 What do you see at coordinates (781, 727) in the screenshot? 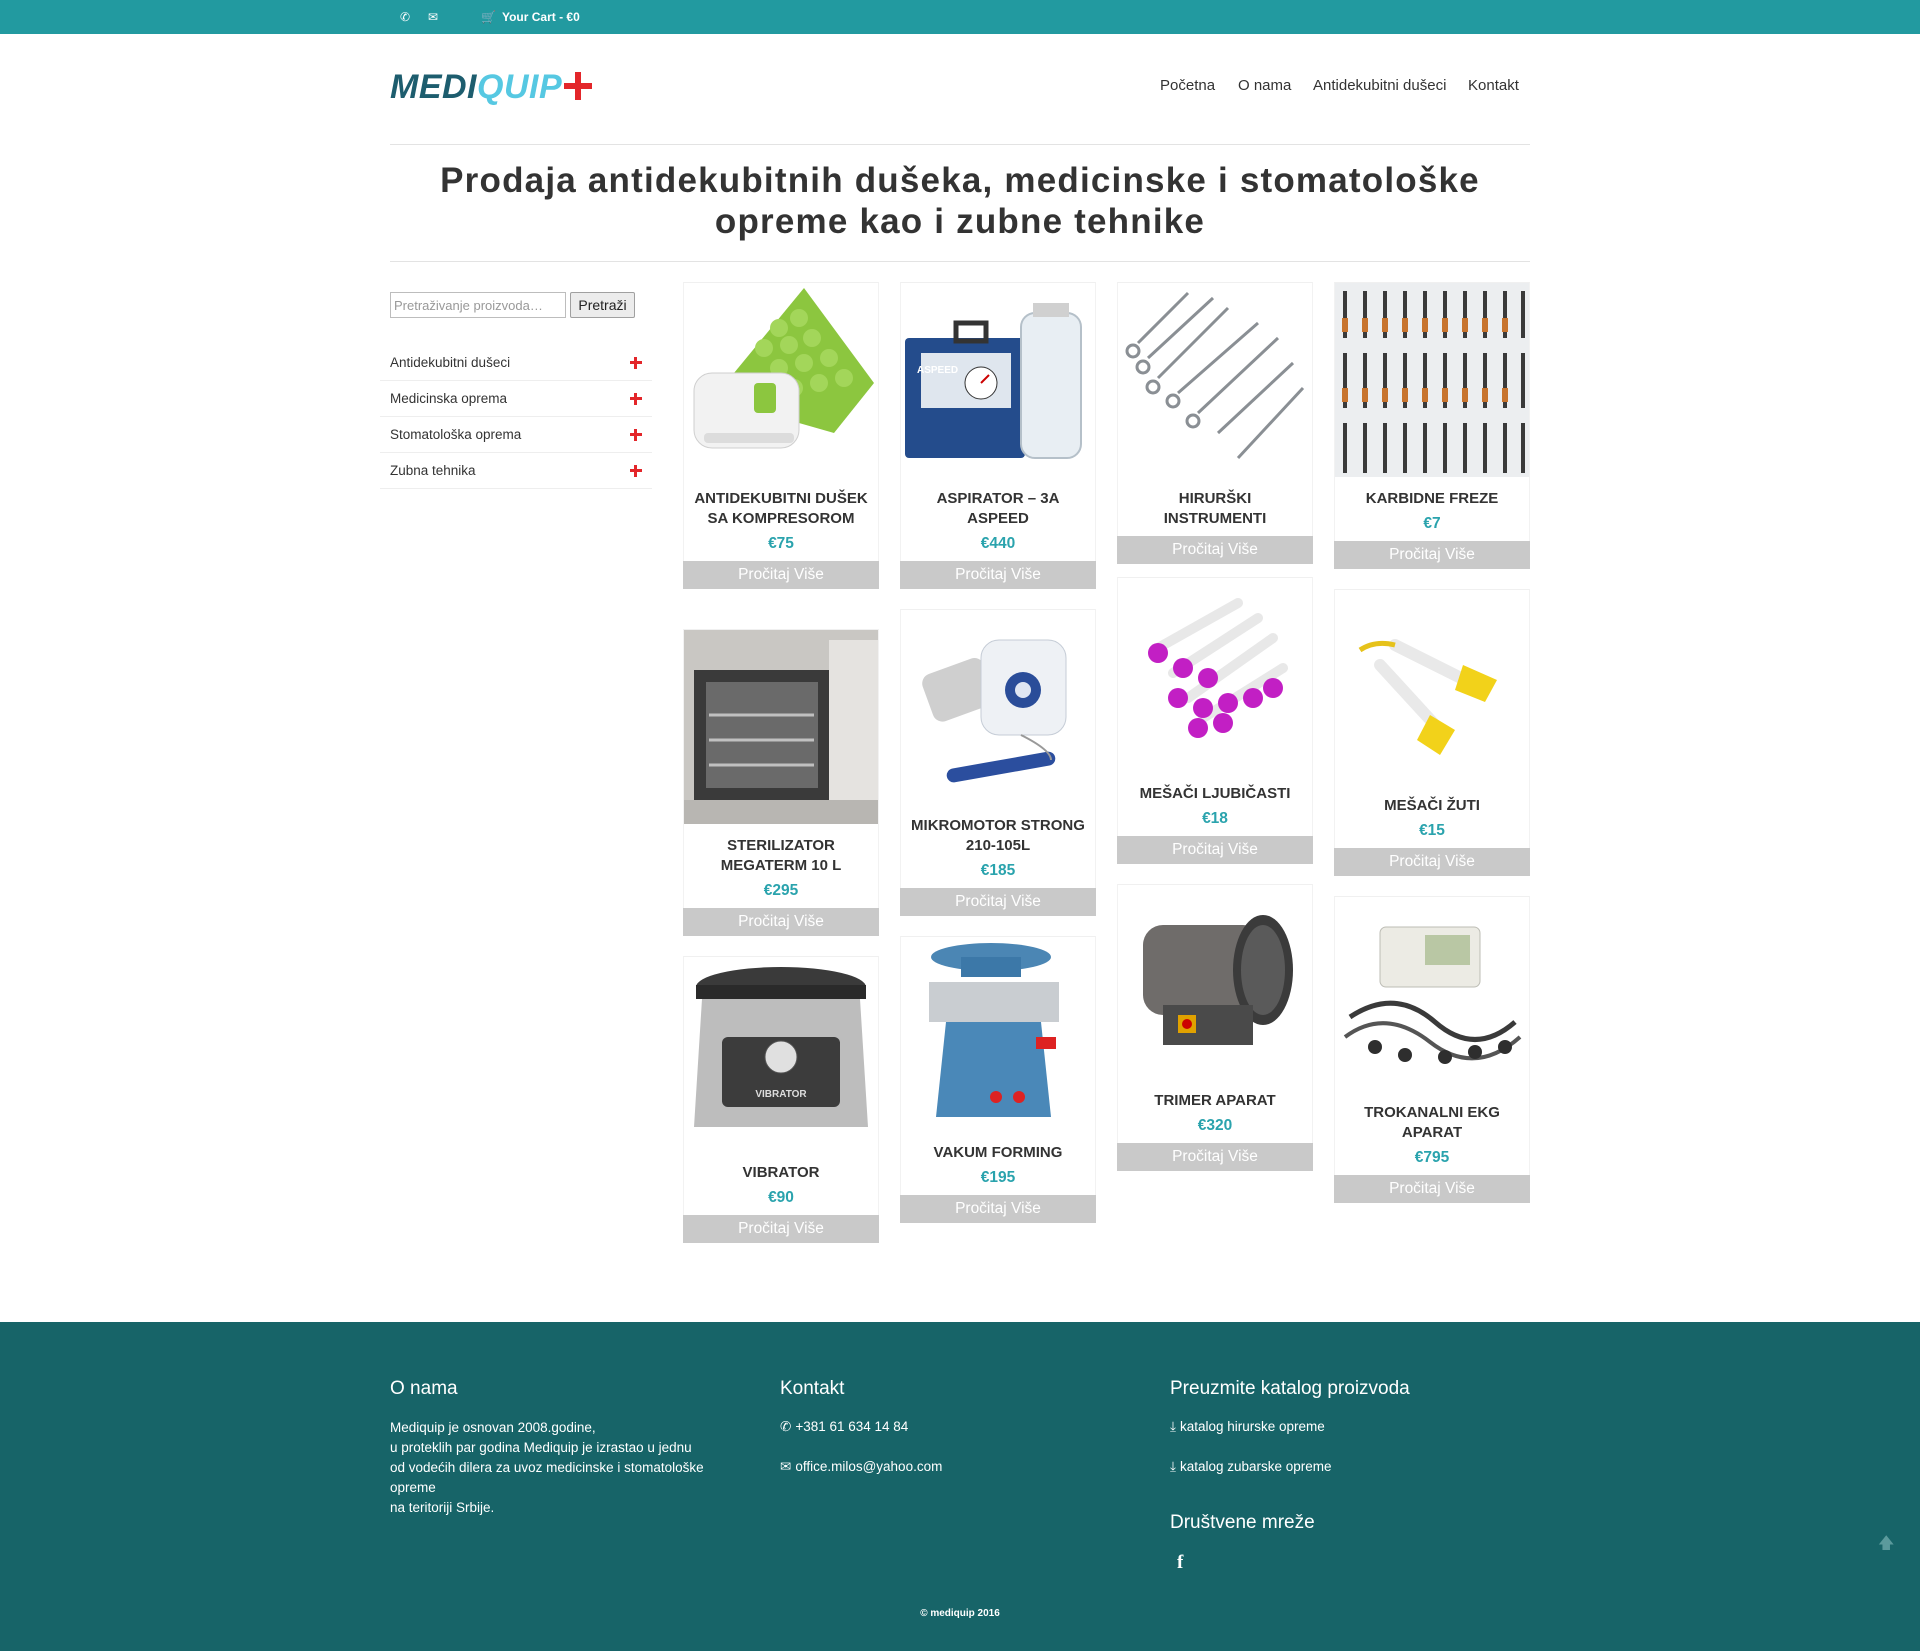
I see `product-image-sterilizer` at bounding box center [781, 727].